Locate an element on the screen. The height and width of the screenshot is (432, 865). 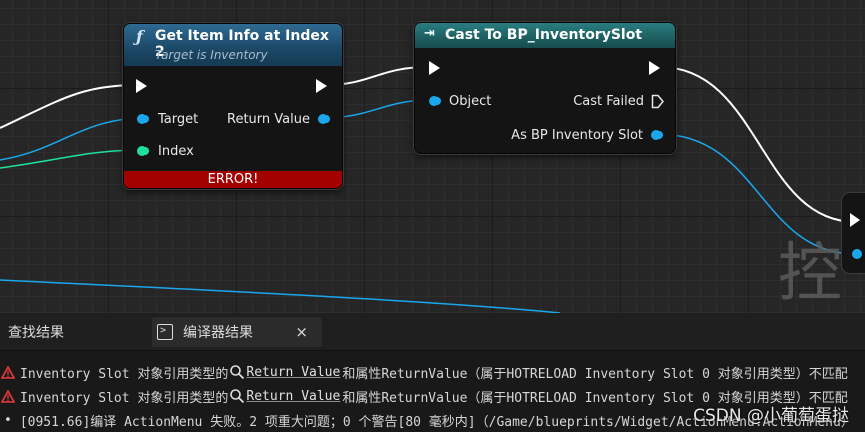
pin-label-object: Object is located at coordinates (470, 101).